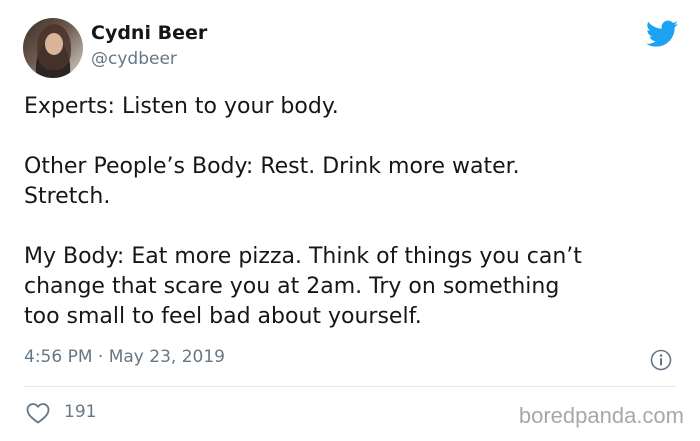  I want to click on avatar-face, so click(54, 44).